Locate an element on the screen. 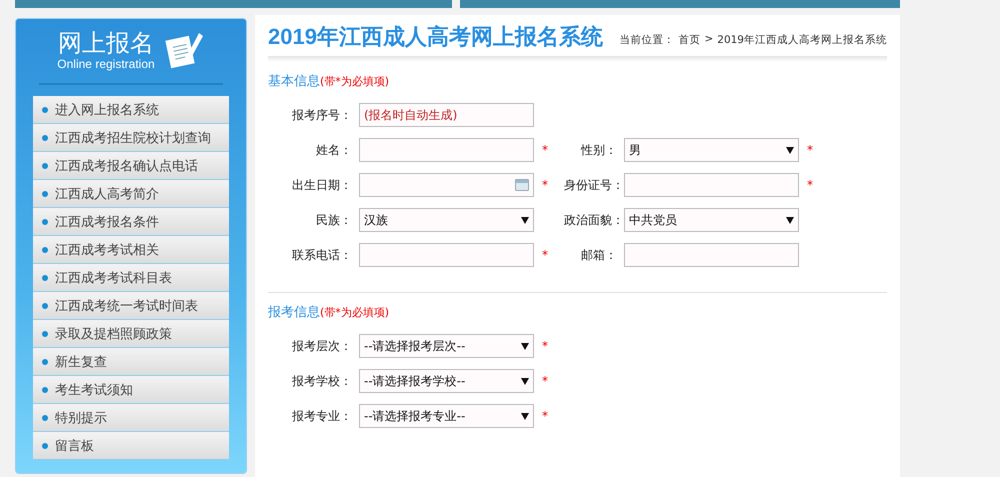  sidebar-item: 江西成考统一考试时间表 is located at coordinates (131, 306).